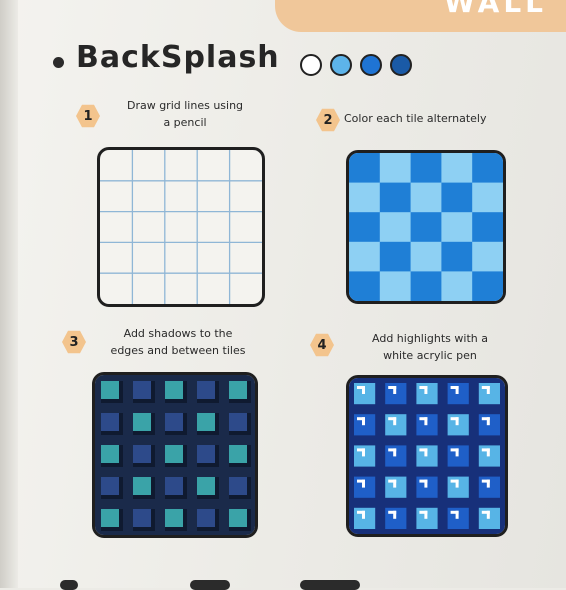  What do you see at coordinates (341, 65) in the screenshot?
I see `swatch-light-blue` at bounding box center [341, 65].